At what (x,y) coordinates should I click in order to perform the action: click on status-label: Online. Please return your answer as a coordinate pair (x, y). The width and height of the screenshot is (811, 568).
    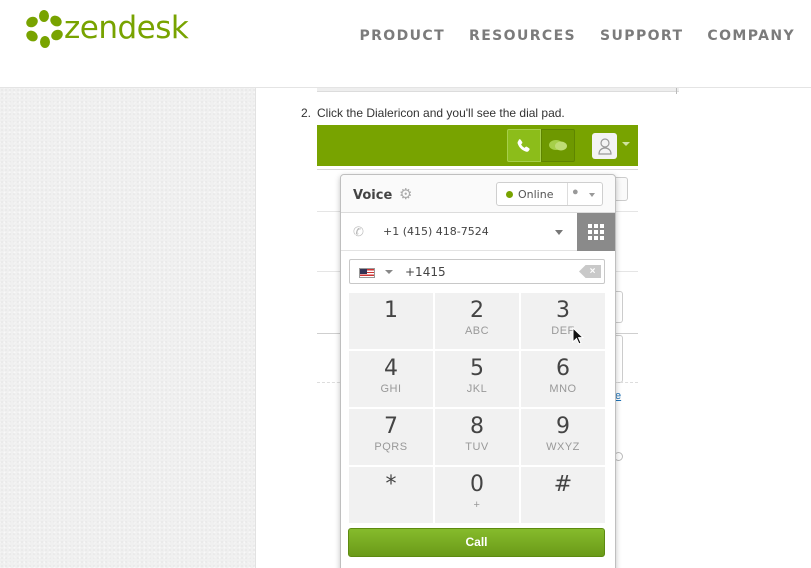
    Looking at the image, I should click on (536, 194).